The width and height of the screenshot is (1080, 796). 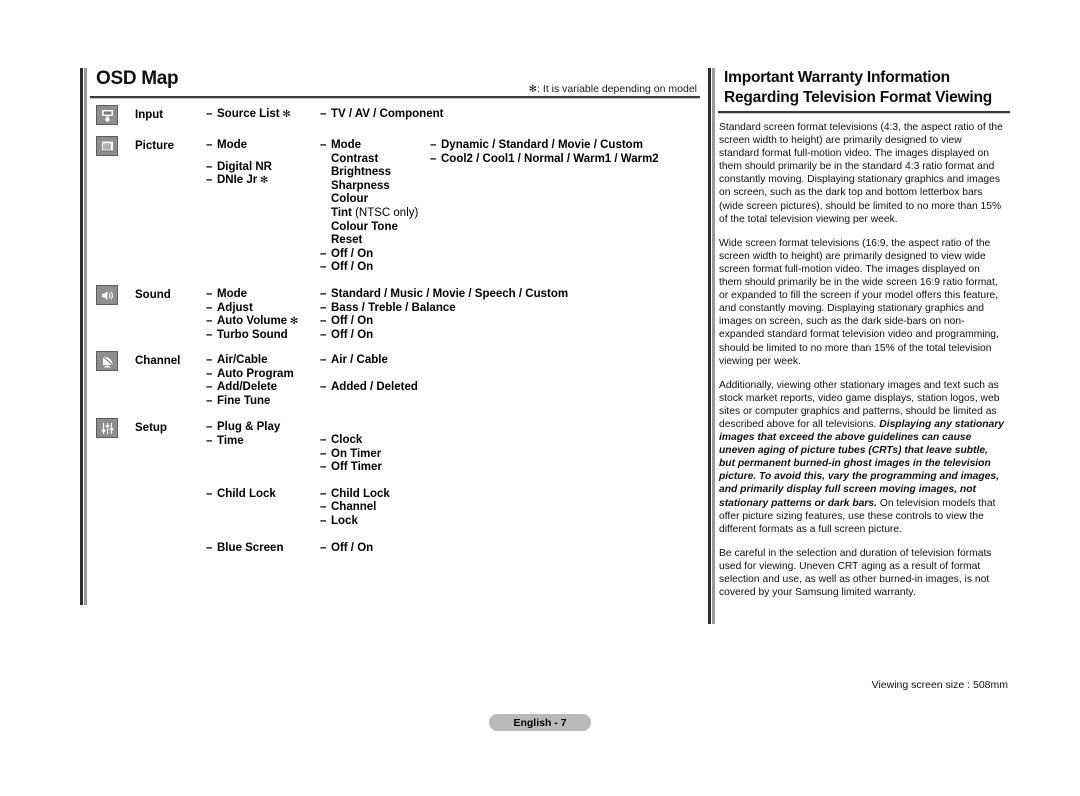 I want to click on sliders-icon, so click(x=107, y=428).